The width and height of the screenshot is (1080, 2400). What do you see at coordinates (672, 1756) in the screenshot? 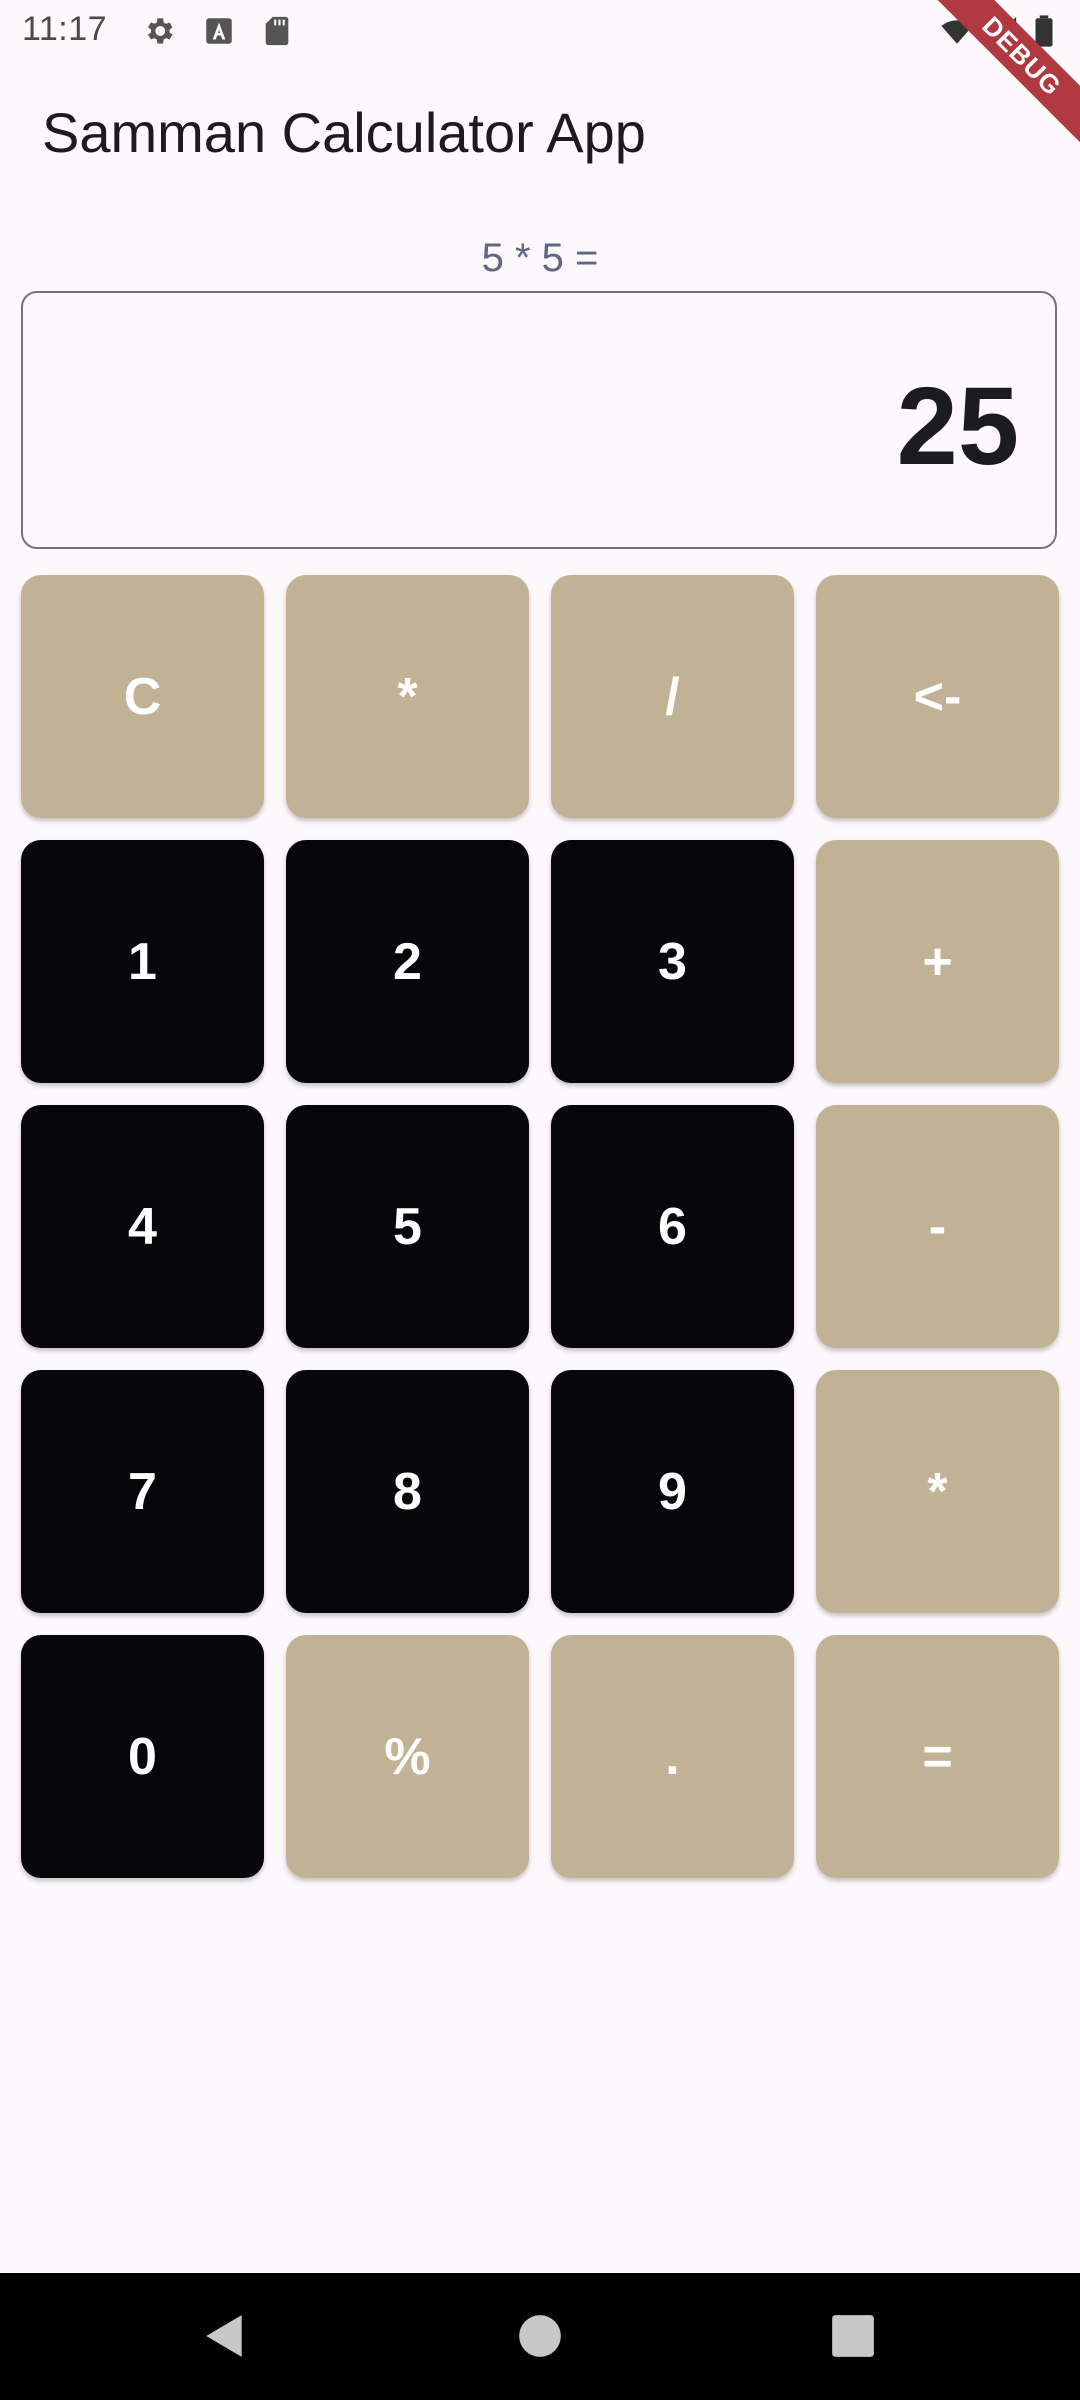
I see `decimal-button: .` at bounding box center [672, 1756].